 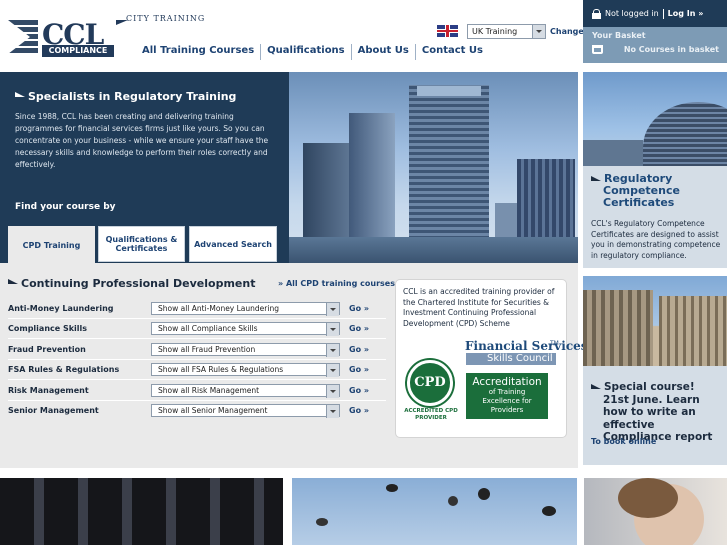 What do you see at coordinates (65, 207) in the screenshot?
I see `find-course-label: Find your course by` at bounding box center [65, 207].